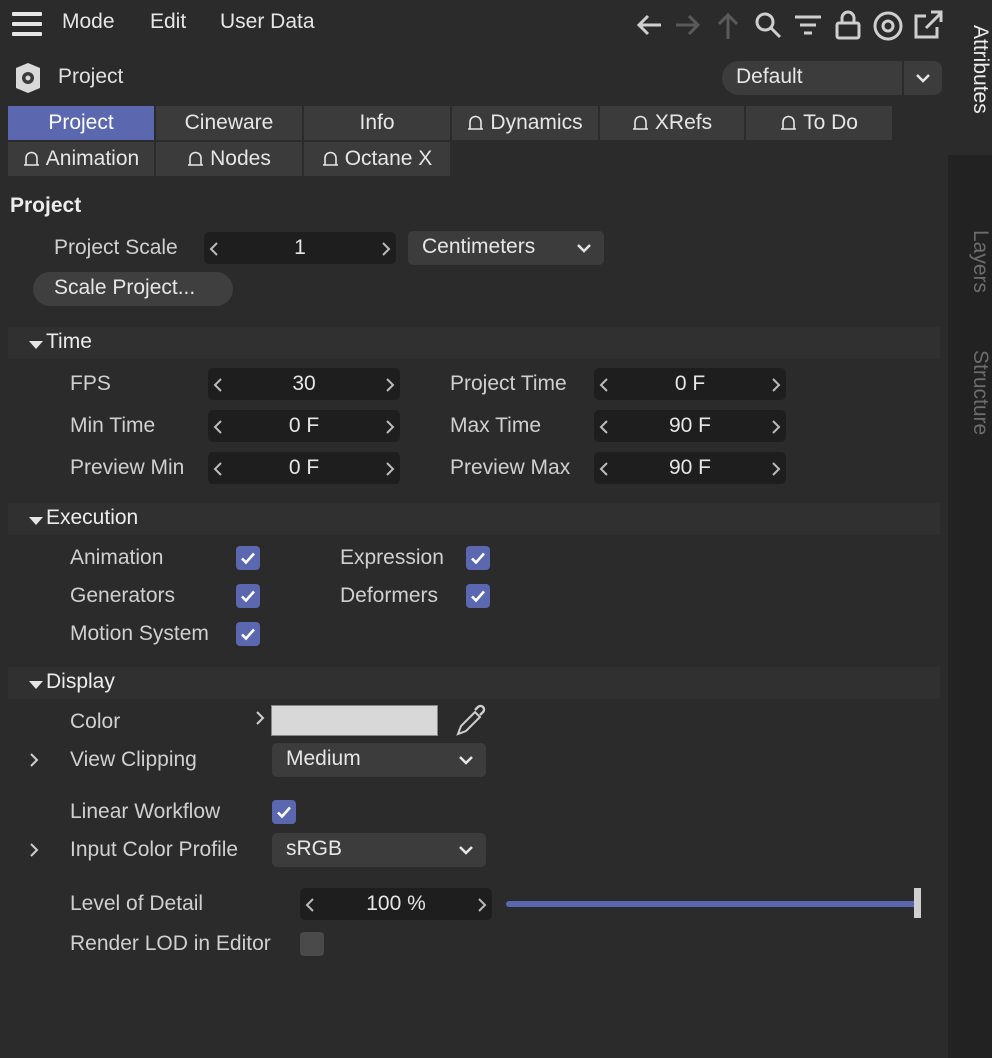 Image resolution: width=992 pixels, height=1058 pixels. I want to click on project-scale-value: 1, so click(300, 247).